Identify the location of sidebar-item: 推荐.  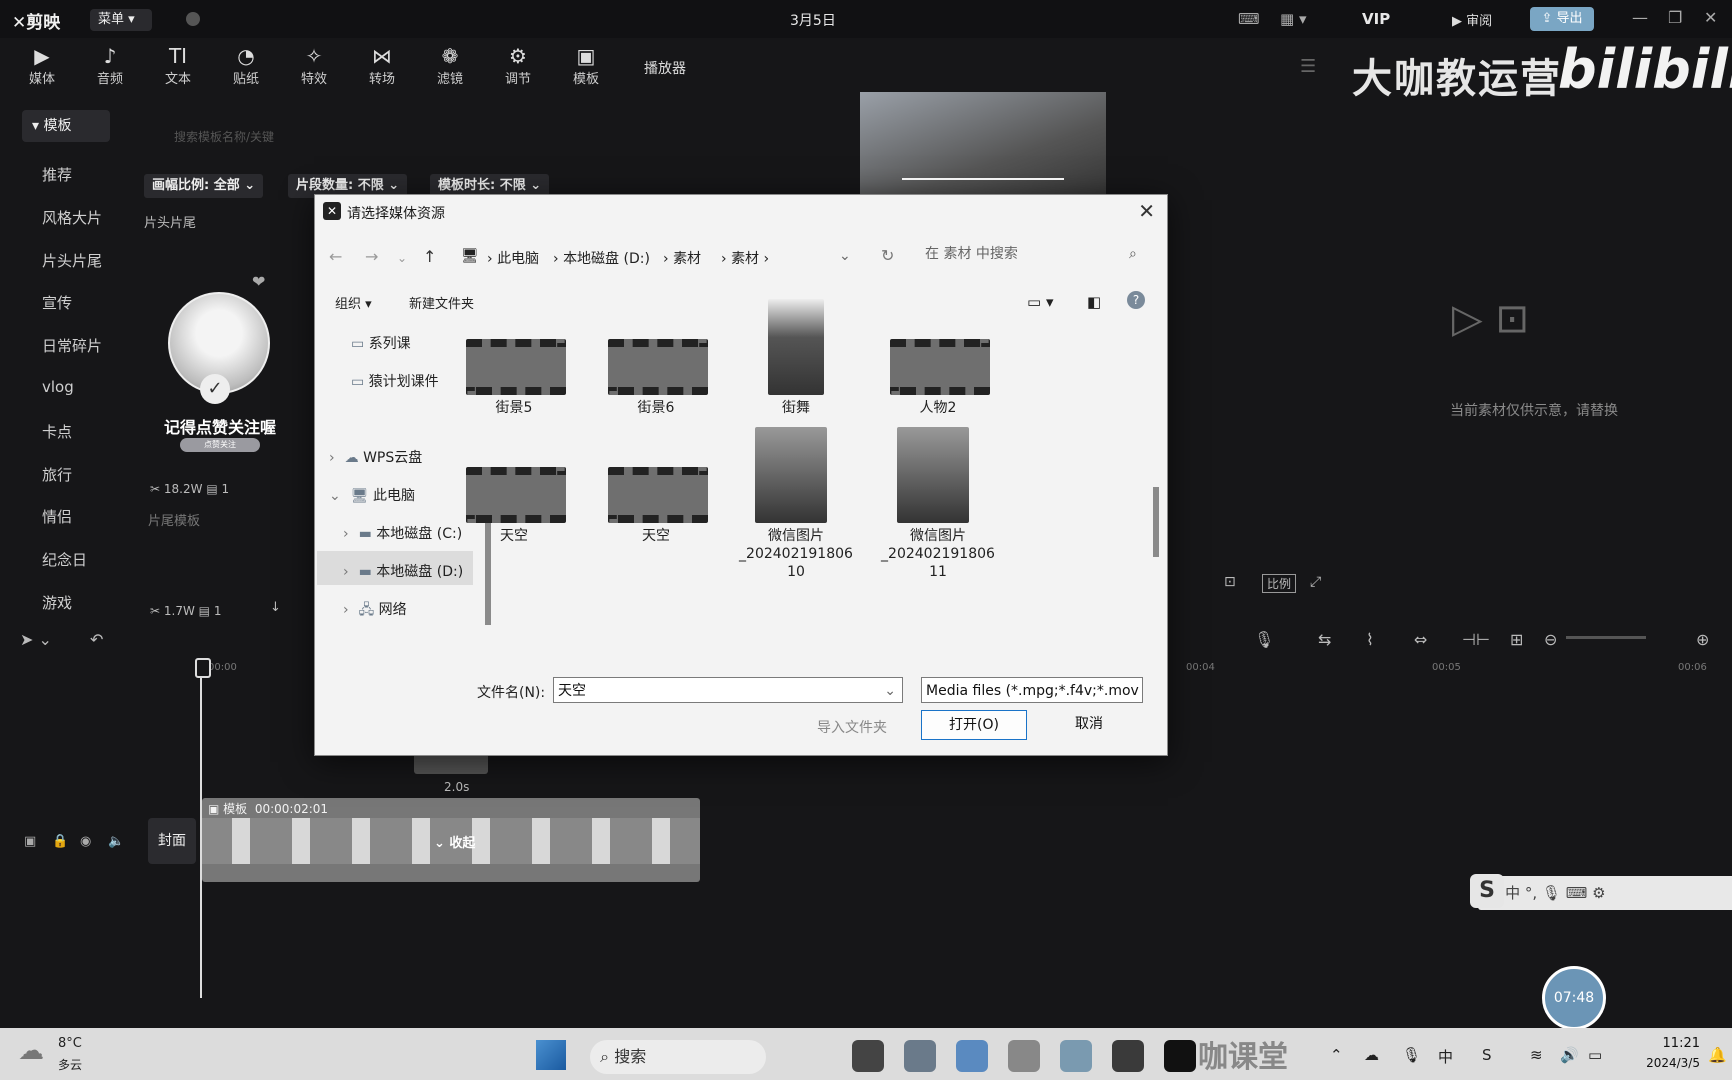
(57, 174).